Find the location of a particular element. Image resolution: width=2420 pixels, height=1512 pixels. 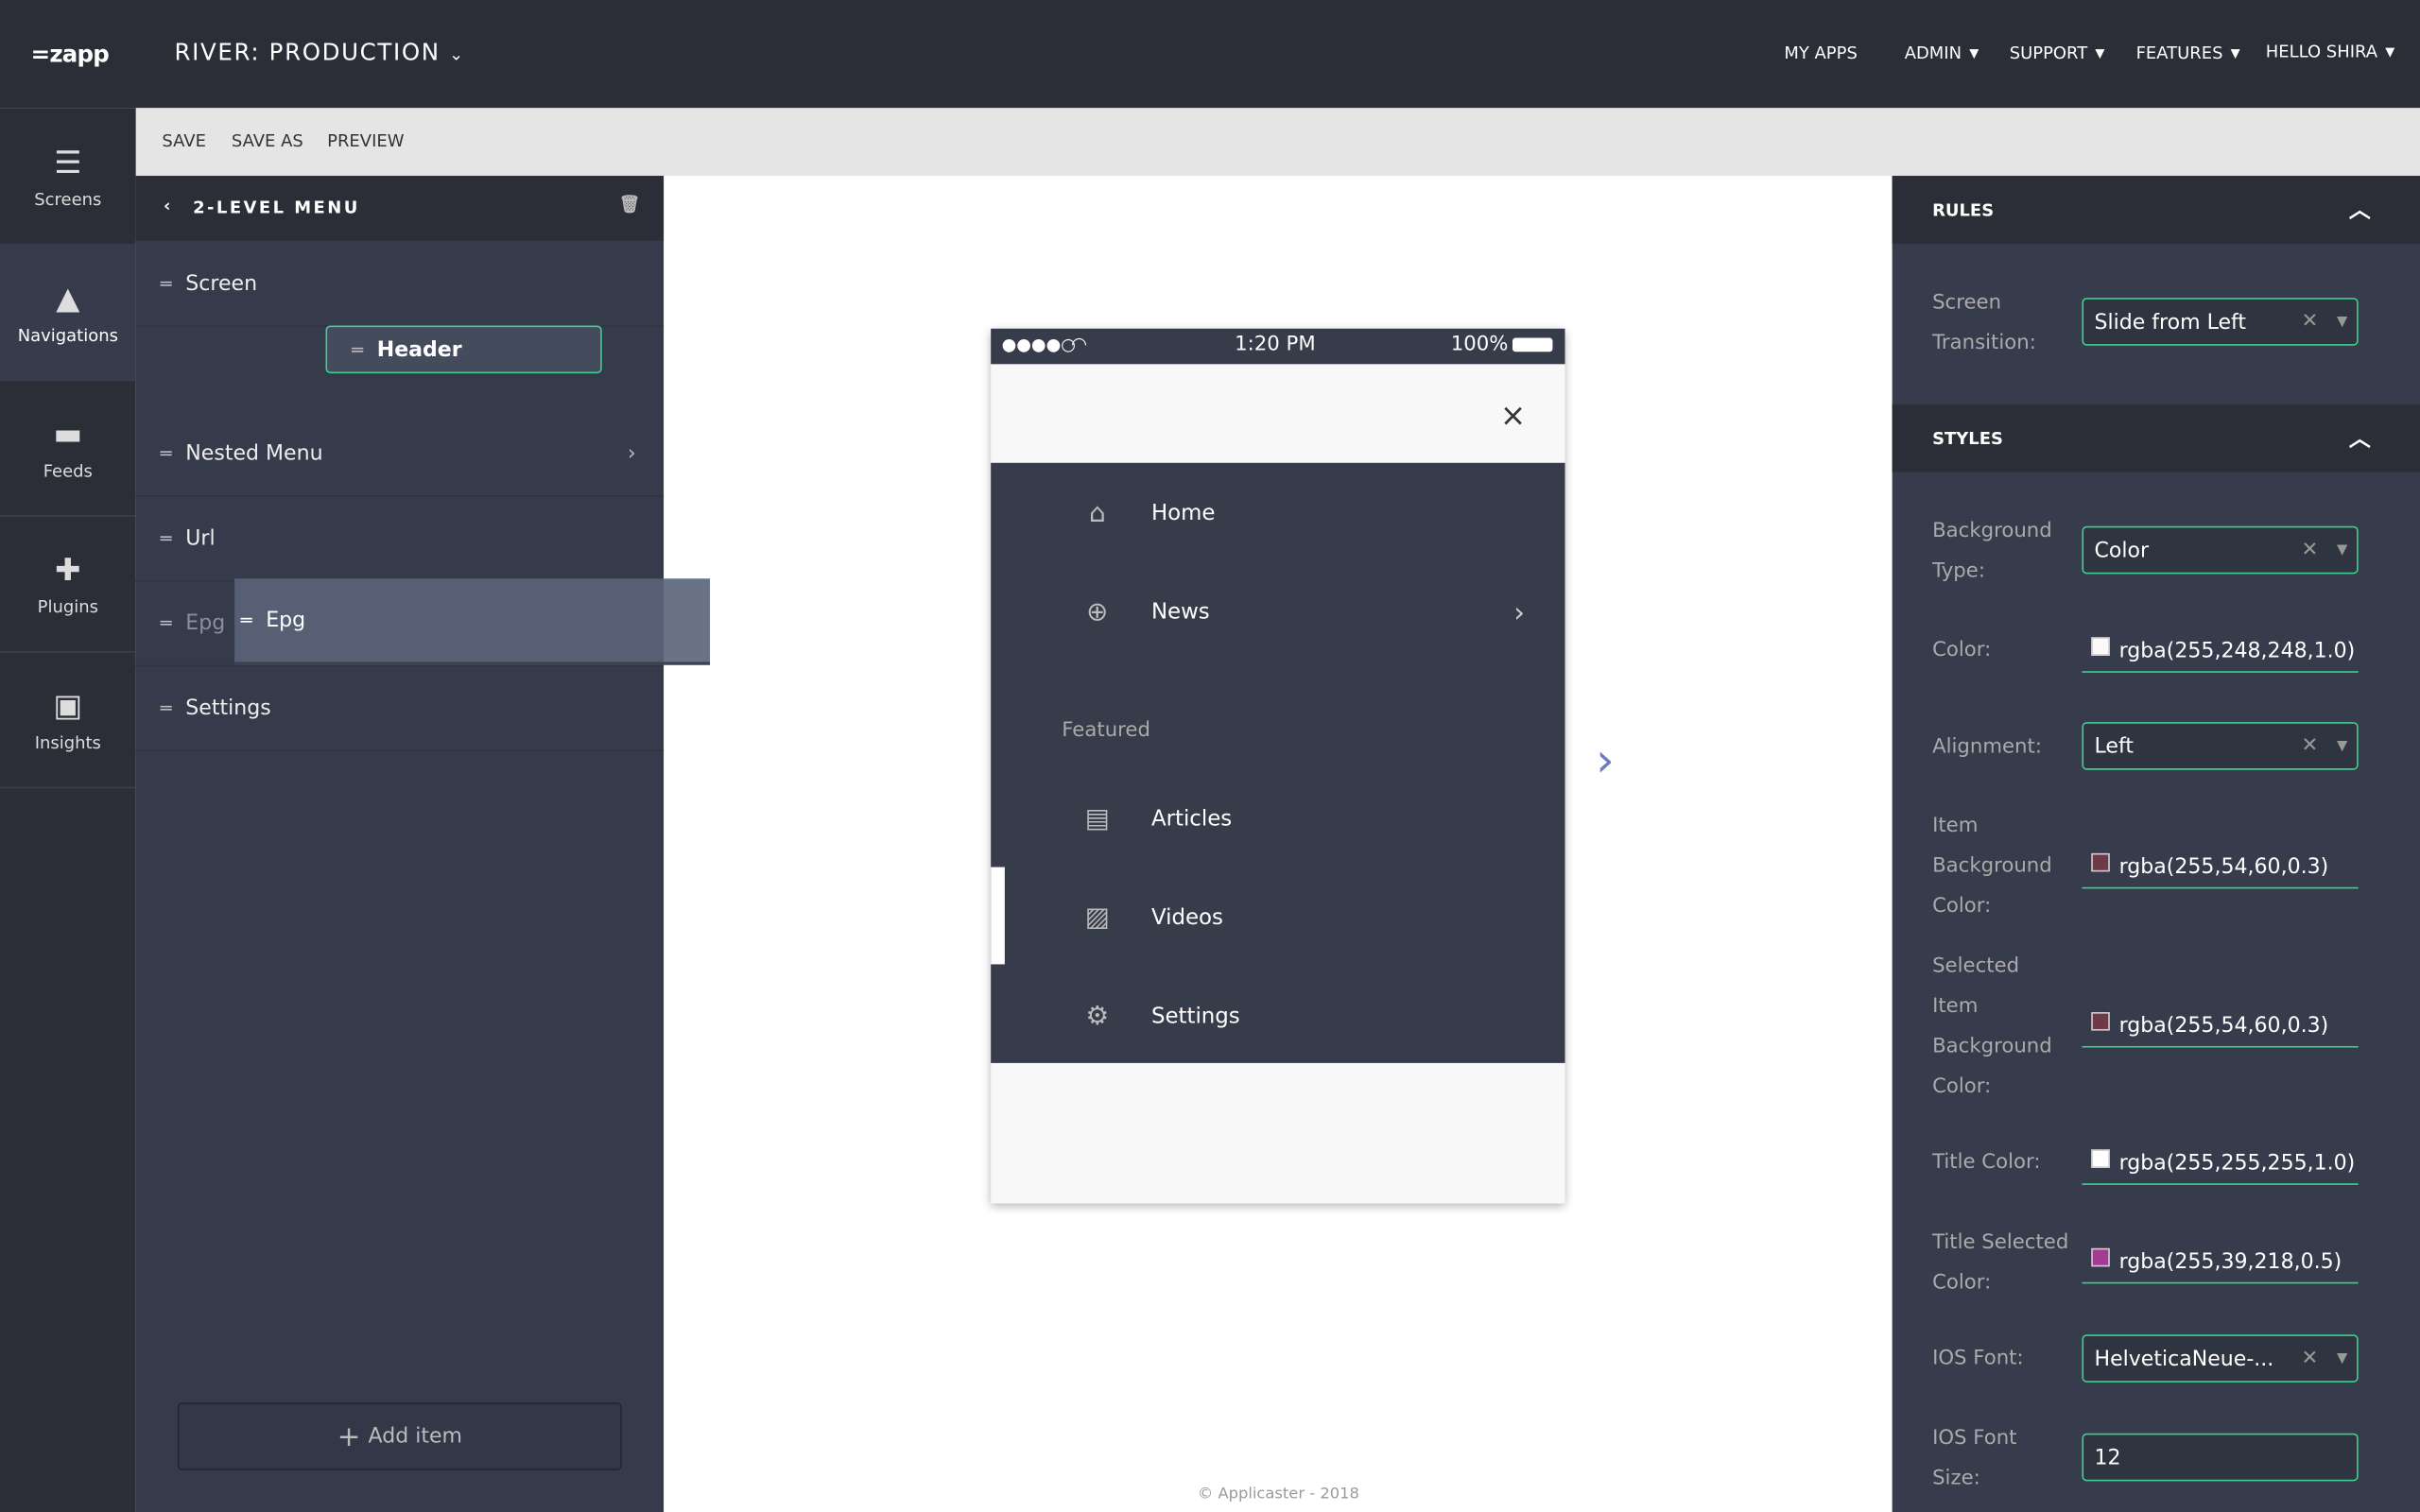

rail-insights: ▣ Insights is located at coordinates (68, 720).